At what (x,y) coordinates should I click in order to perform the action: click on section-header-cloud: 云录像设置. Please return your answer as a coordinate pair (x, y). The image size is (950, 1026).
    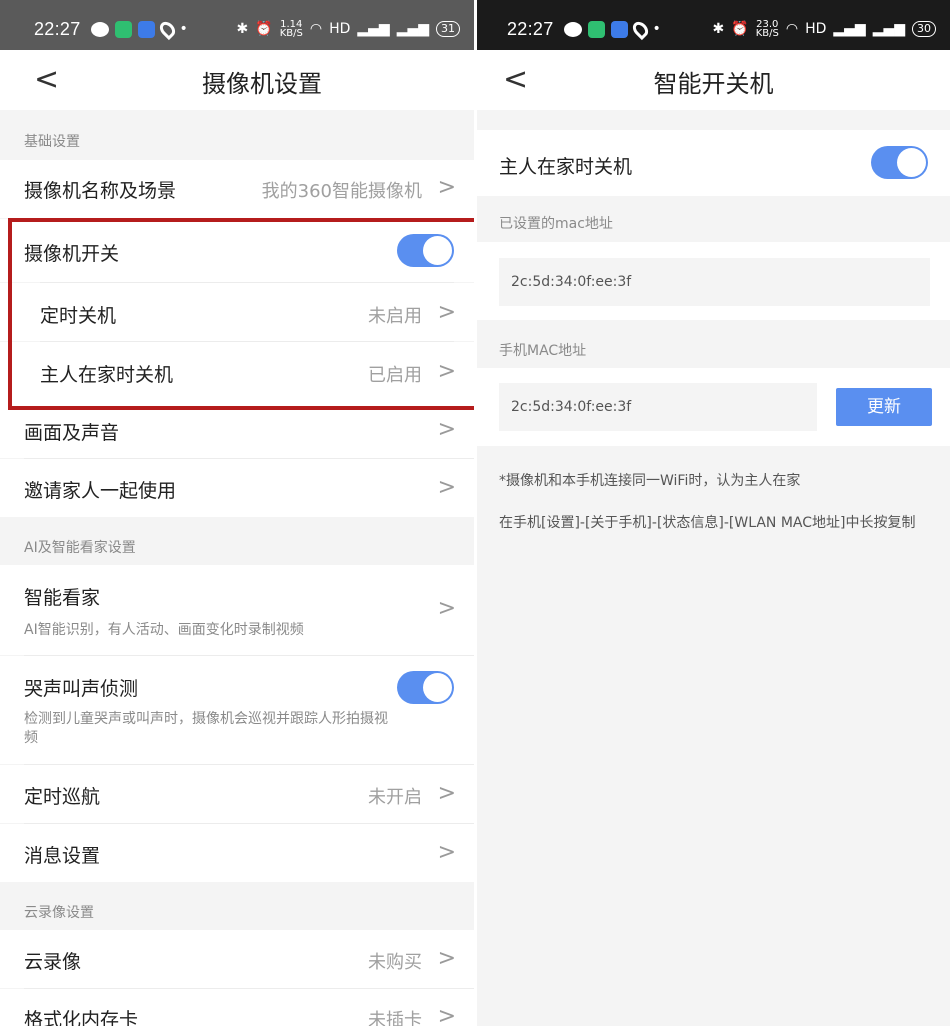
    Looking at the image, I should click on (237, 906).